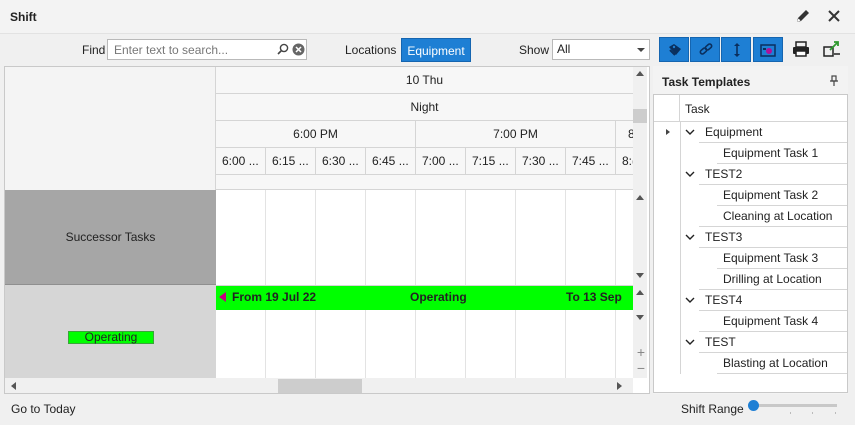 This screenshot has height=425, width=855. I want to click on scroll-right-icon, so click(619, 386).